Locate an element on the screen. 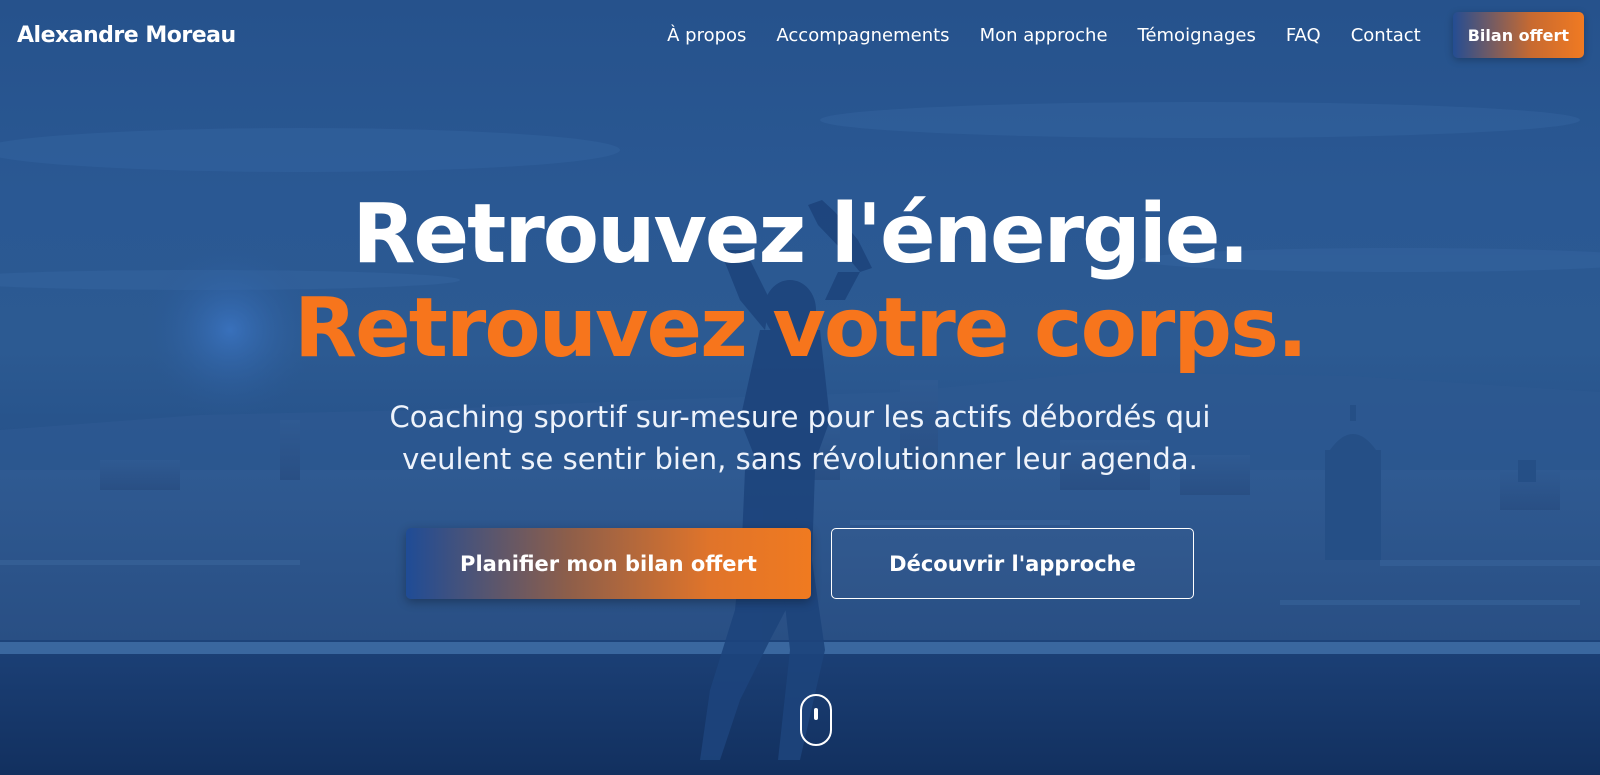 This screenshot has width=1600, height=775. nav-link-faq: FAQ is located at coordinates (1303, 35).